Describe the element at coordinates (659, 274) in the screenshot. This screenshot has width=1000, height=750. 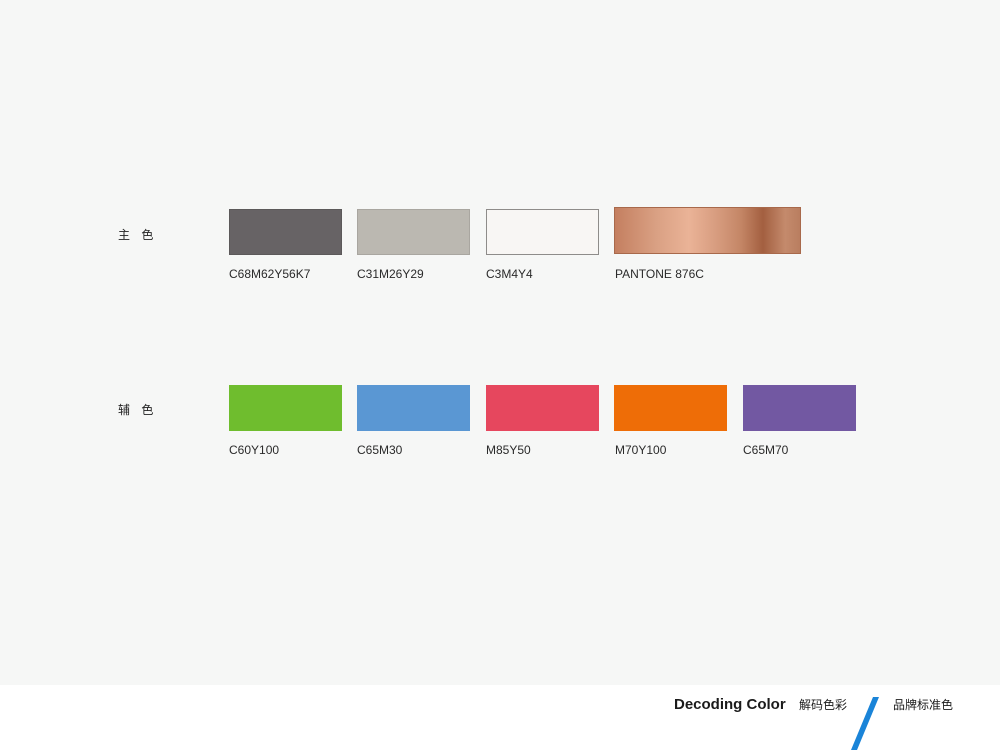
I see `swatch-code-primary-4: PANTONE 876C` at that location.